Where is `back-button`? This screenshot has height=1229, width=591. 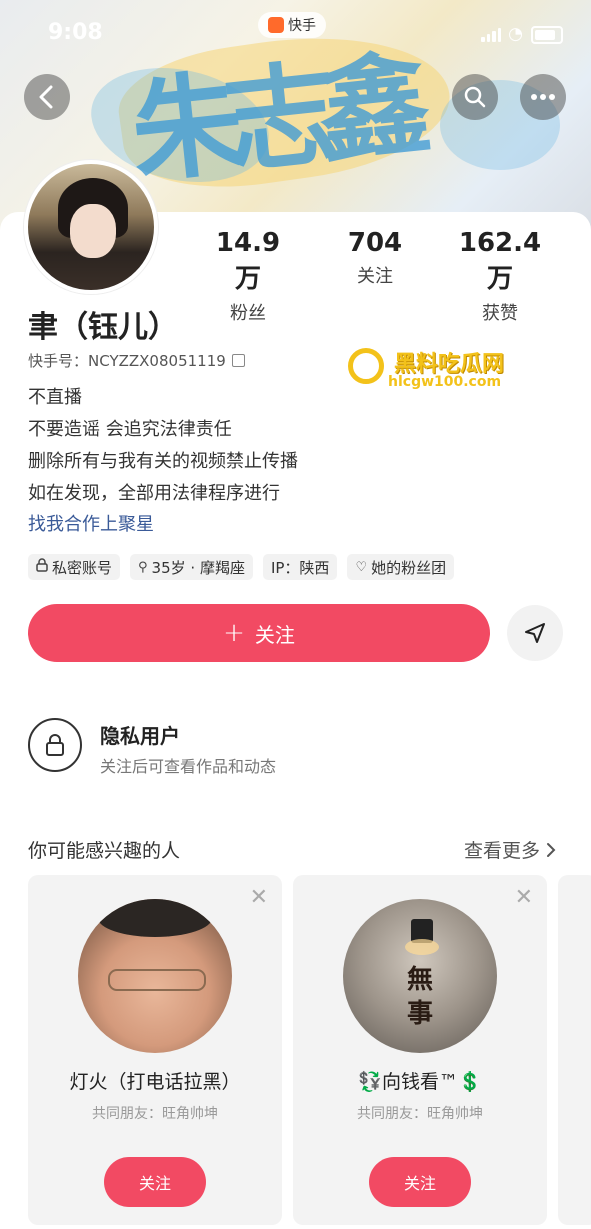 back-button is located at coordinates (47, 97).